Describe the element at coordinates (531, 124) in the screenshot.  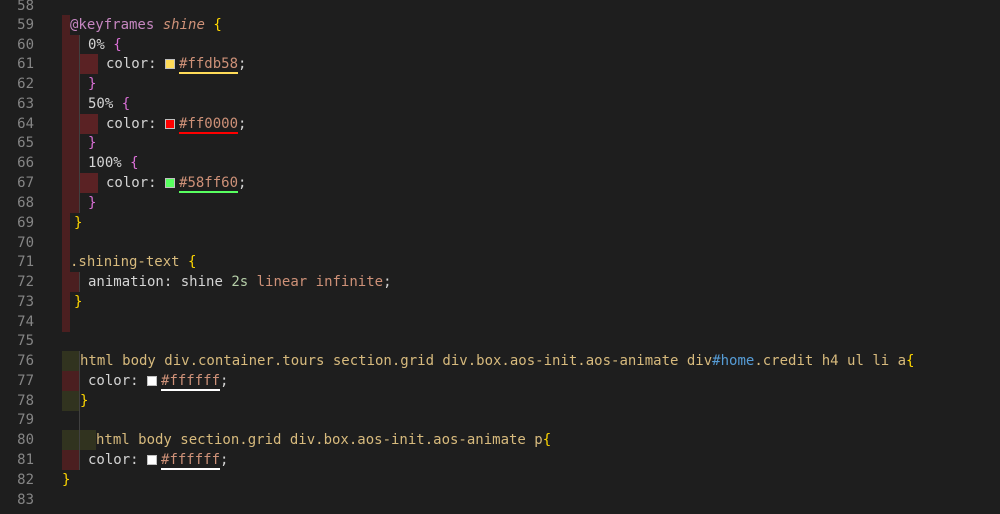
I see `code-line: color: #ff0000;` at that location.